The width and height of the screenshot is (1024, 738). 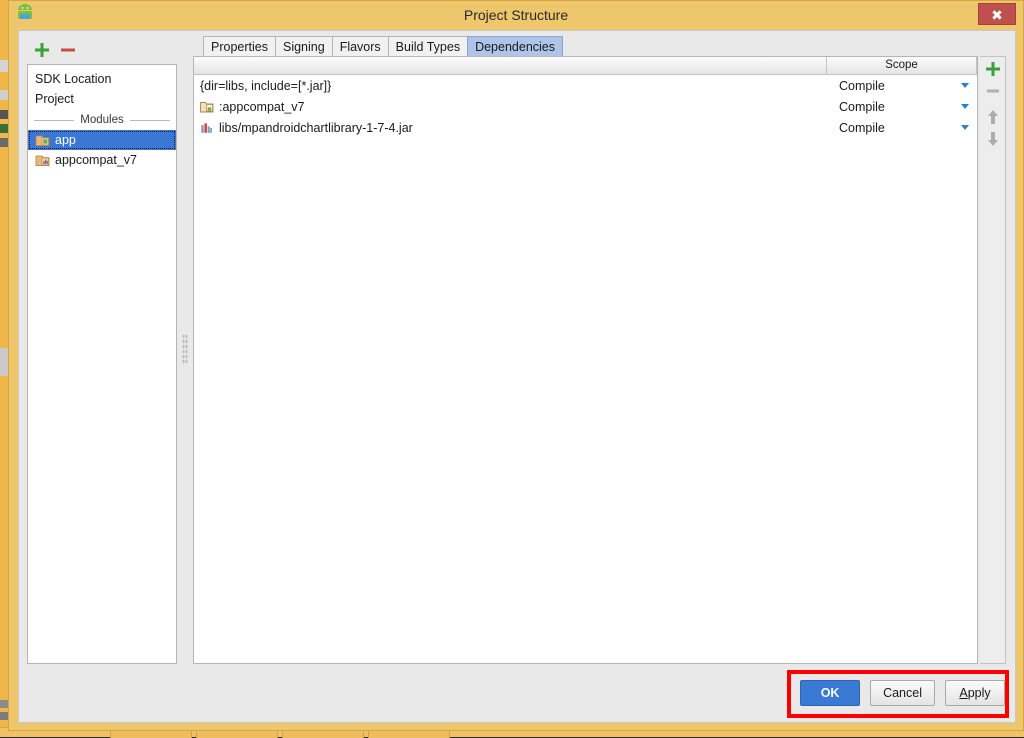 I want to click on apply-label-rest: pply, so click(x=979, y=693).